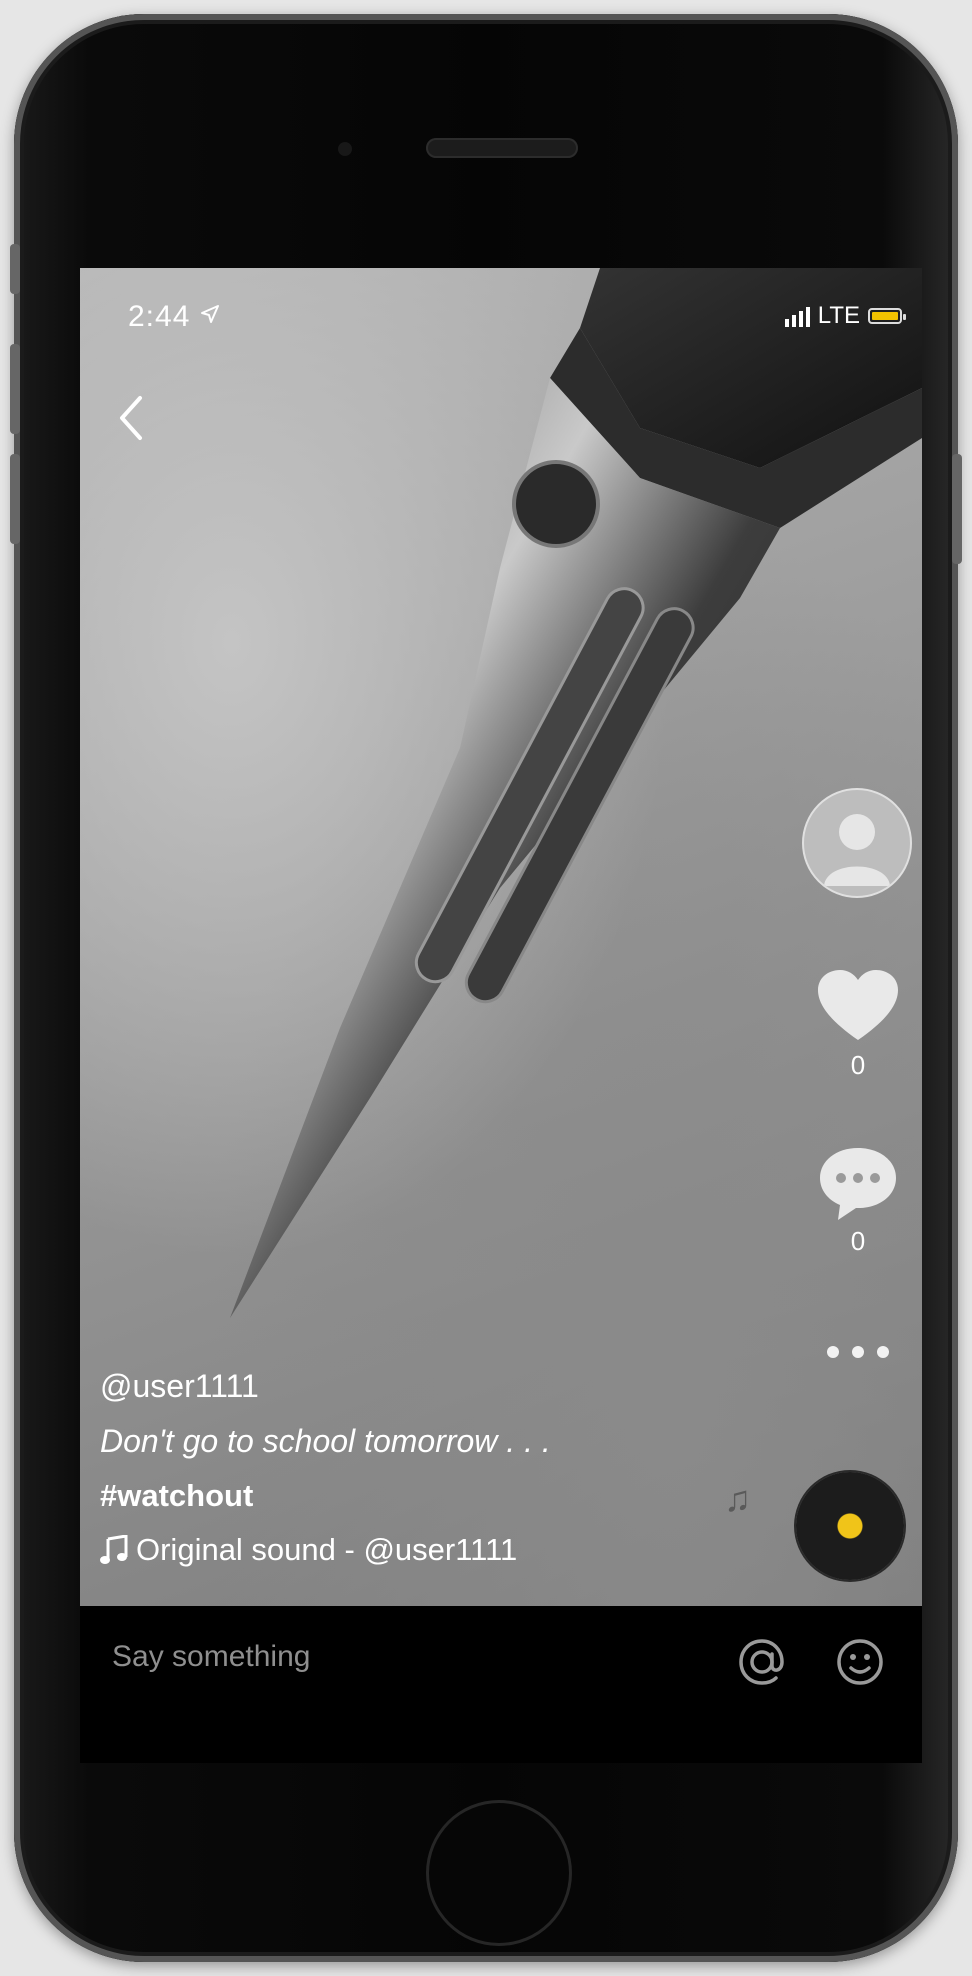 The height and width of the screenshot is (1976, 972). I want to click on network-type: LTE, so click(838, 315).